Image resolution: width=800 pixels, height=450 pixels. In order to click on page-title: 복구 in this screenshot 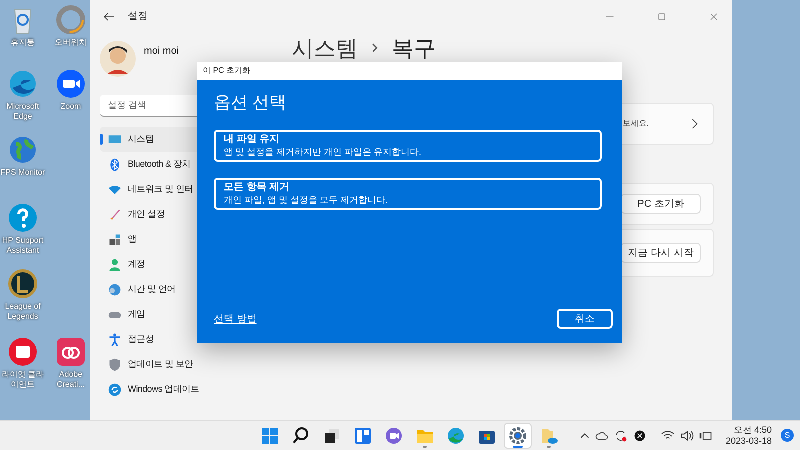, I will do `click(414, 48)`.